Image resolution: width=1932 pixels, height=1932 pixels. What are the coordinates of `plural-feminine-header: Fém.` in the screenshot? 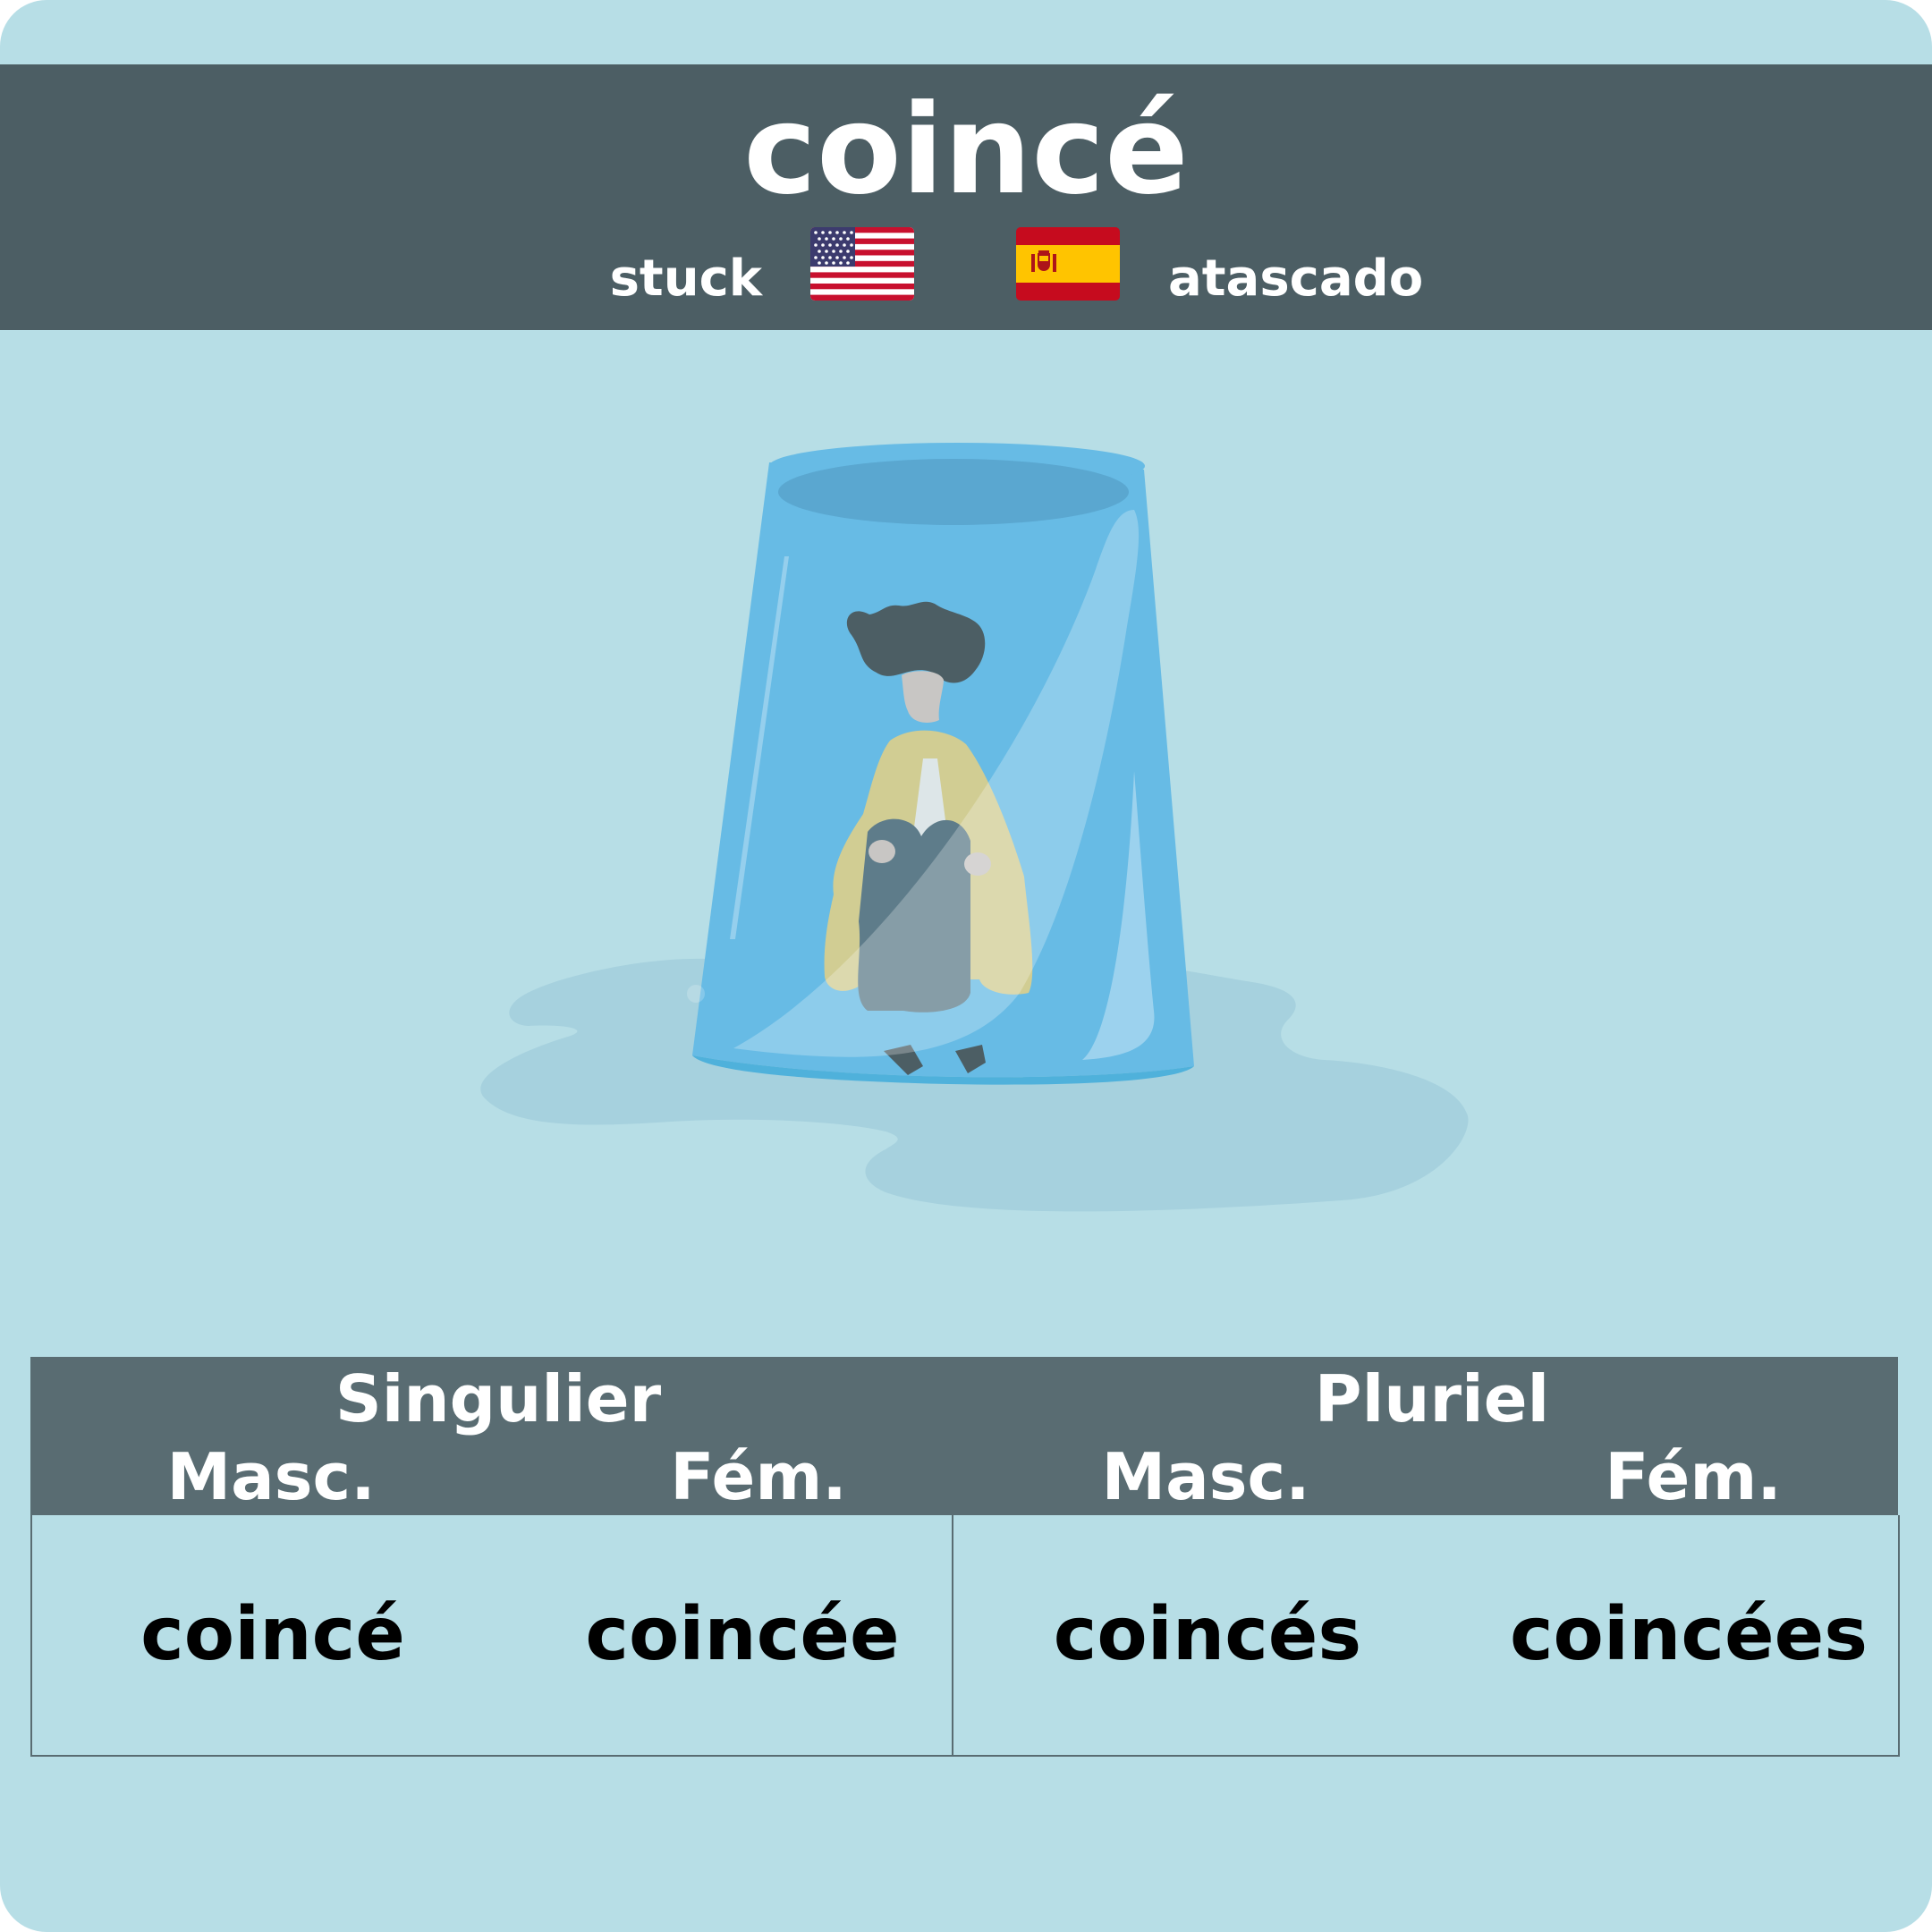 It's located at (1693, 1476).